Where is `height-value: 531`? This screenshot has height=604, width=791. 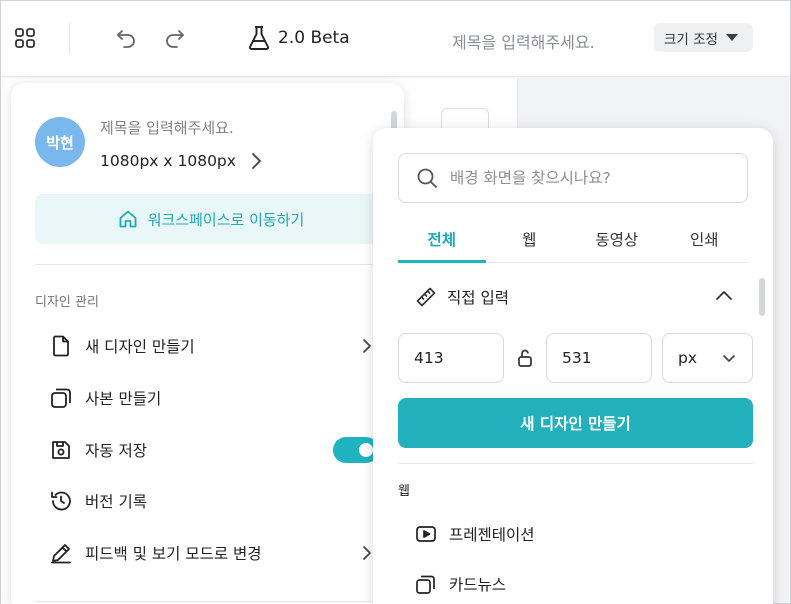 height-value: 531 is located at coordinates (577, 358).